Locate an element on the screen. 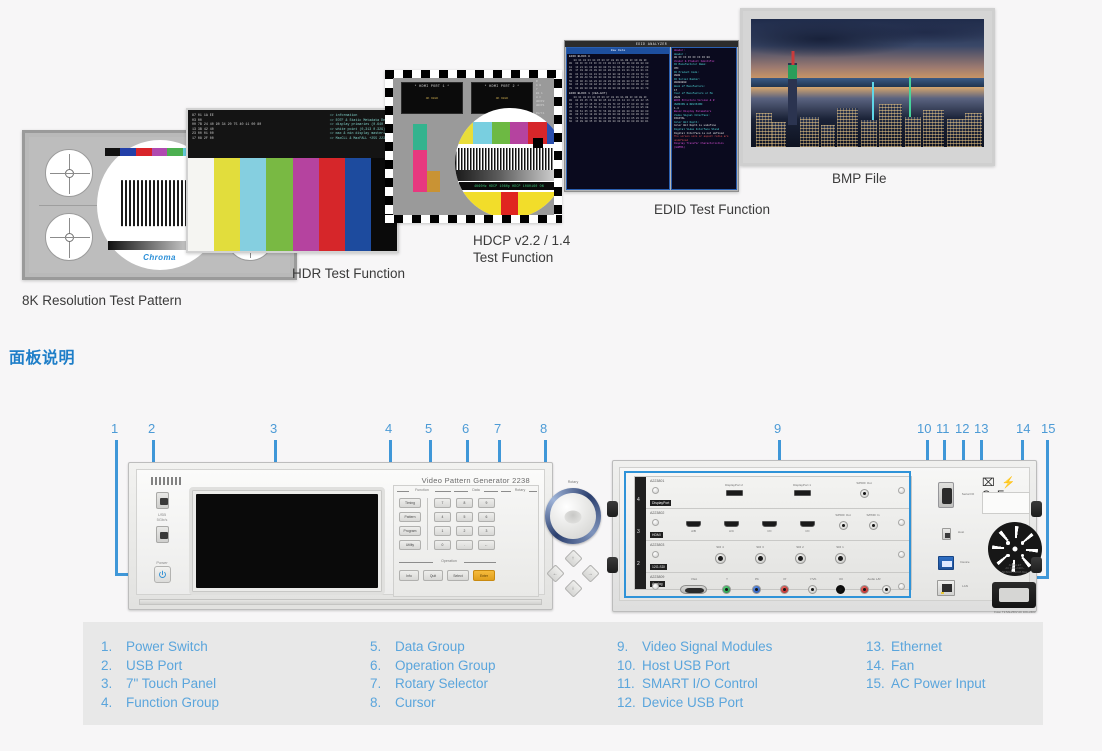 The height and width of the screenshot is (751, 1102). legend-item: 9. Video Signal Modules is located at coordinates (694, 647).